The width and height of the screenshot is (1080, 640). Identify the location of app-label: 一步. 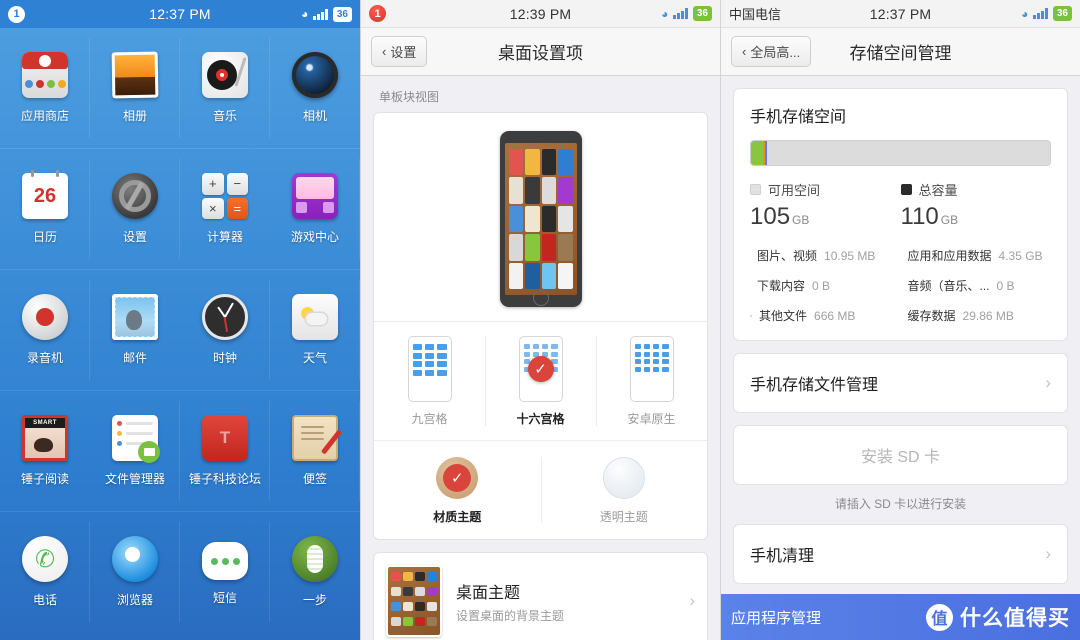
(314, 600).